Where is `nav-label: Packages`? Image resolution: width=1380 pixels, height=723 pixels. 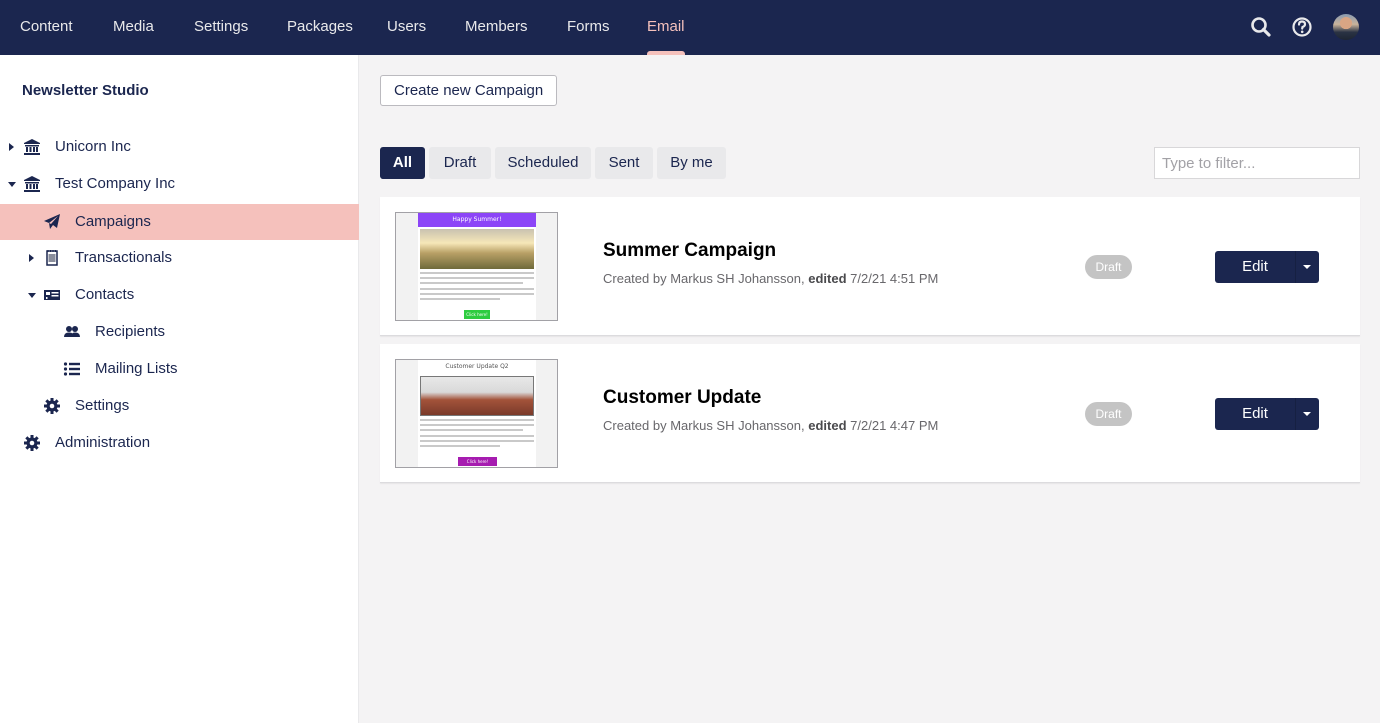
nav-label: Packages is located at coordinates (320, 26).